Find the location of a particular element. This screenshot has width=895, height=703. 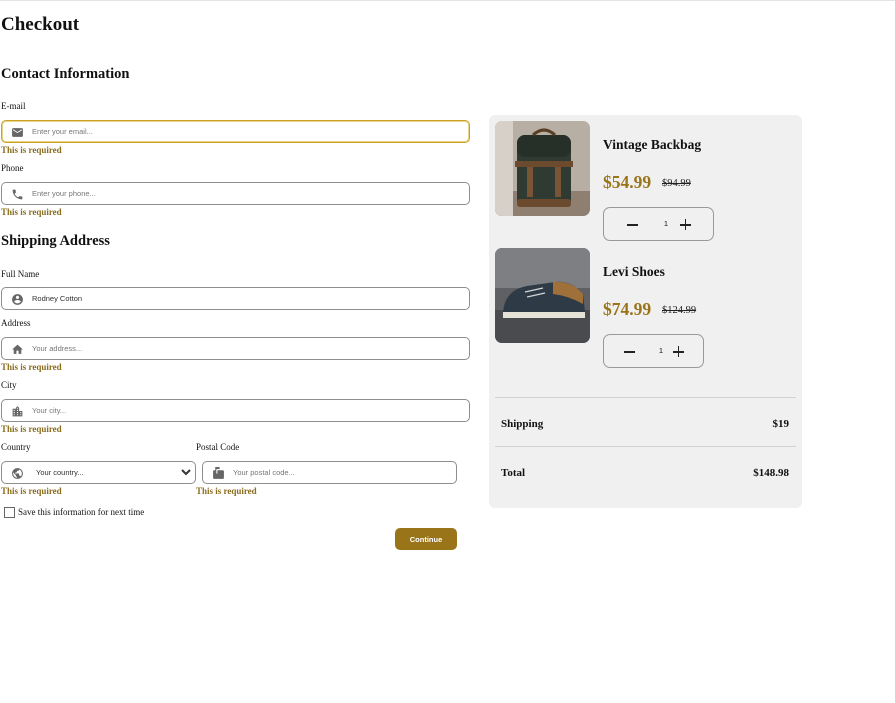

email-field is located at coordinates (235, 131).